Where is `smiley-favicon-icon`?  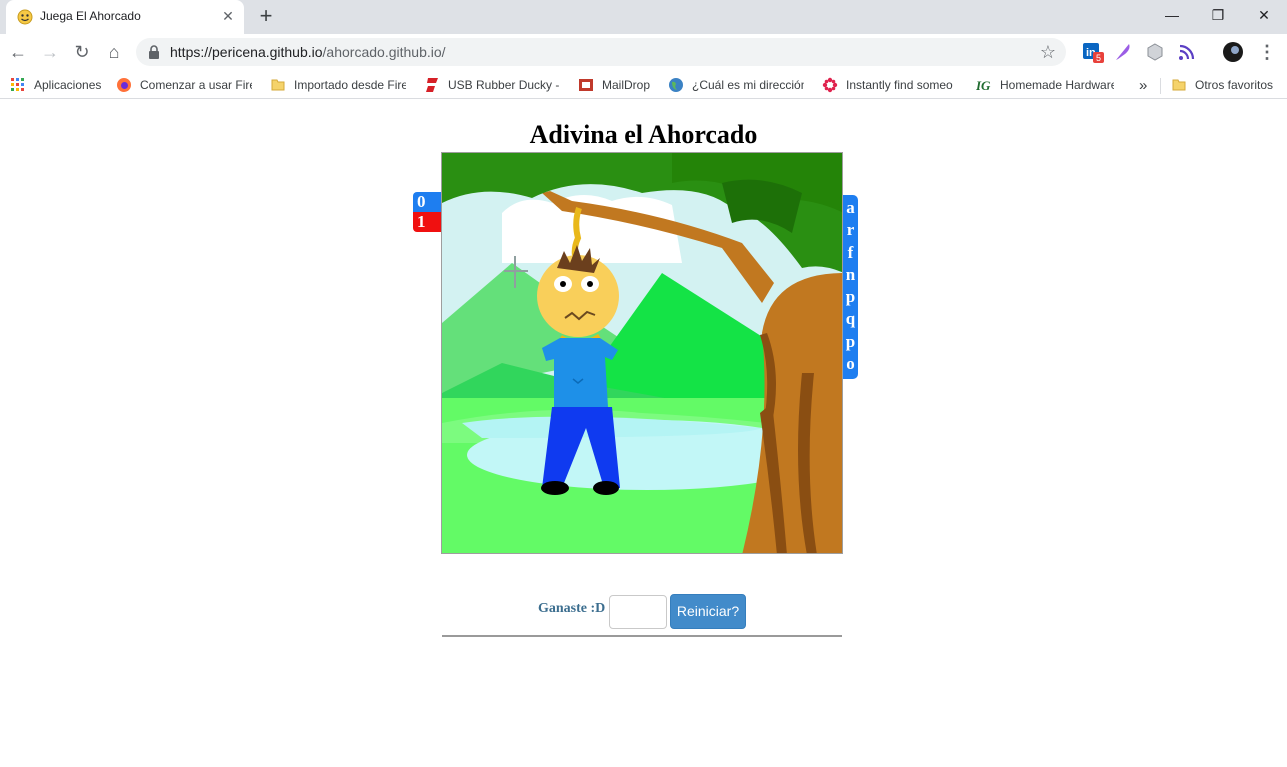
smiley-favicon-icon is located at coordinates (25, 17).